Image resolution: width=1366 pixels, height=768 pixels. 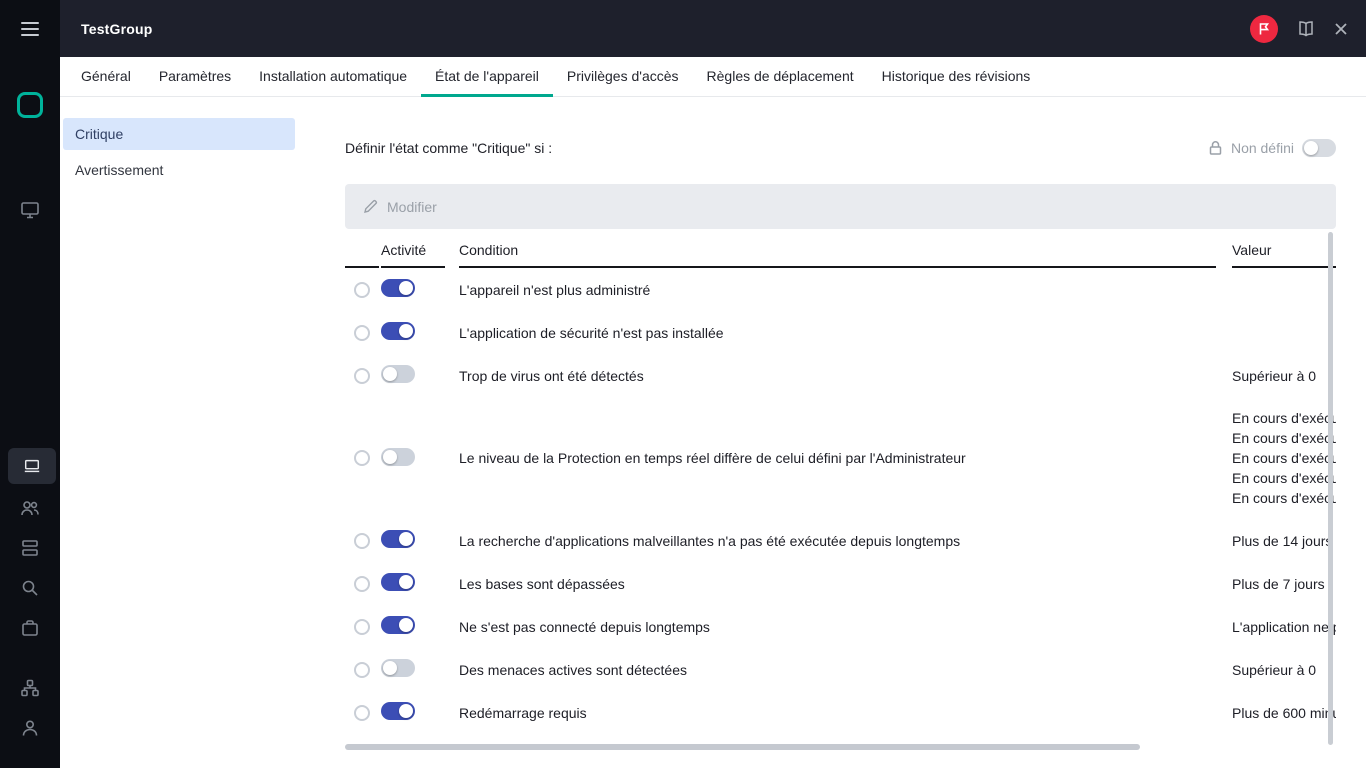 I want to click on condition-label: Des menaces actives sont détectées, so click(x=573, y=669).